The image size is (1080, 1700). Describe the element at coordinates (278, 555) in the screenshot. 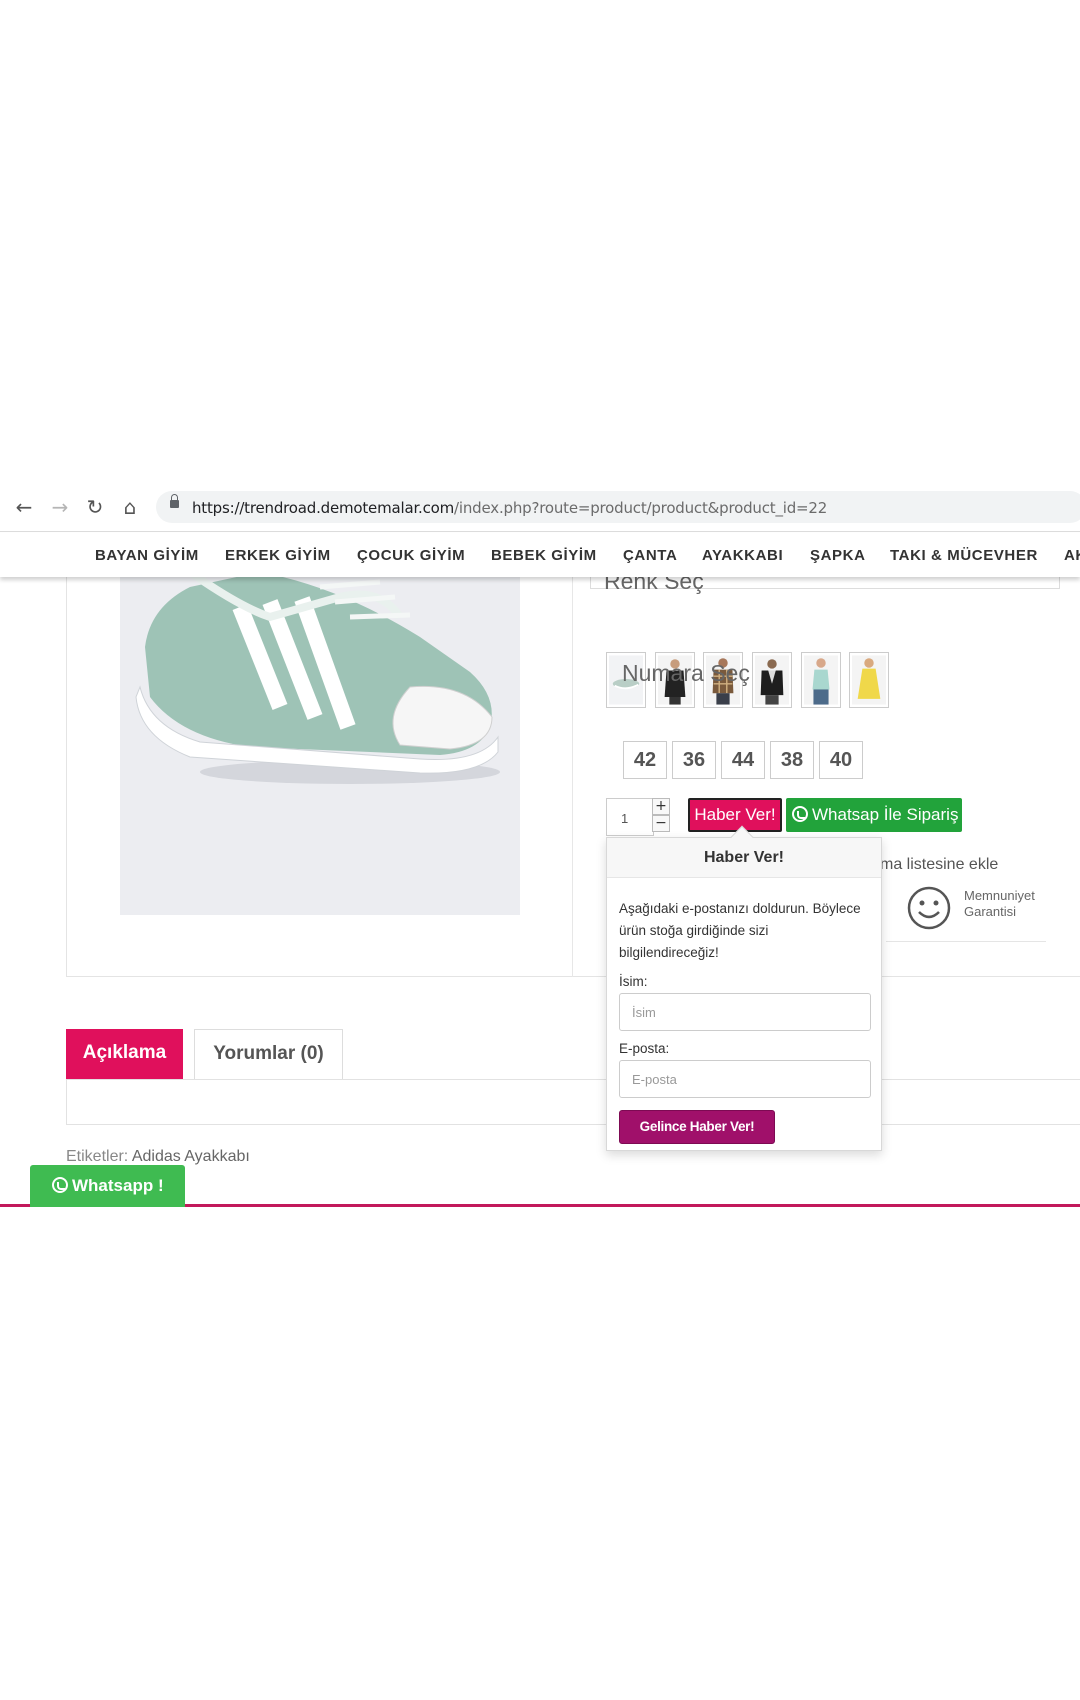

I see `menu-item-erkek-giyim: ERKEK GİYİM` at that location.